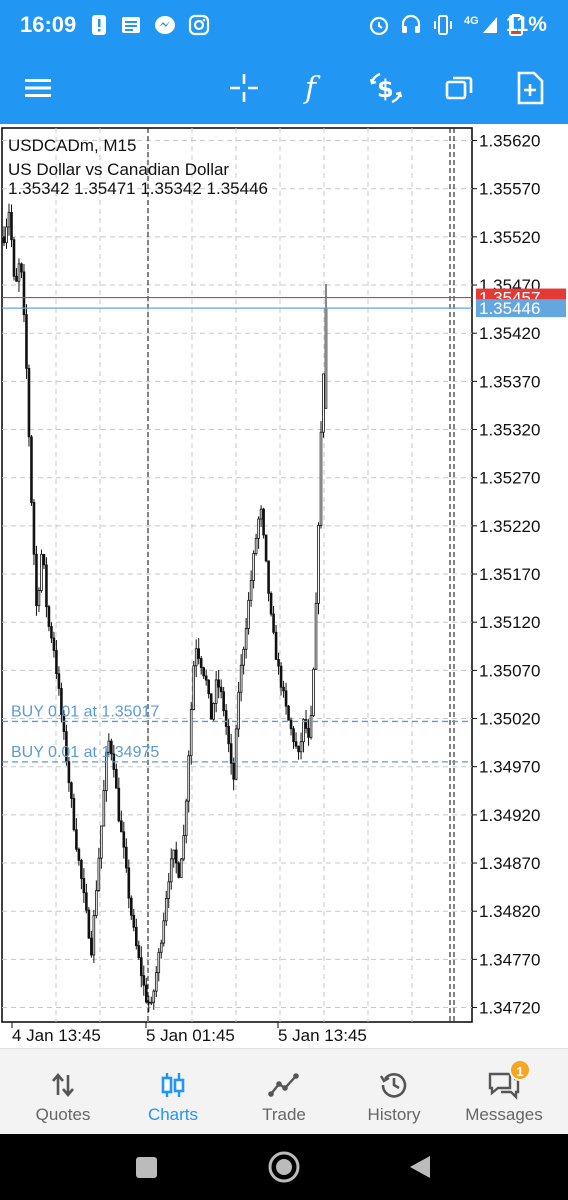  What do you see at coordinates (199, 25) in the screenshot?
I see `instagram-icon` at bounding box center [199, 25].